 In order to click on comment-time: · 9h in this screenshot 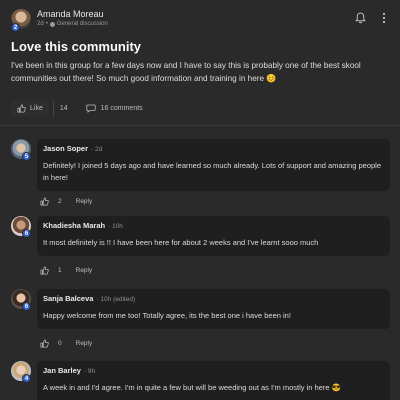, I will do `click(89, 371)`.